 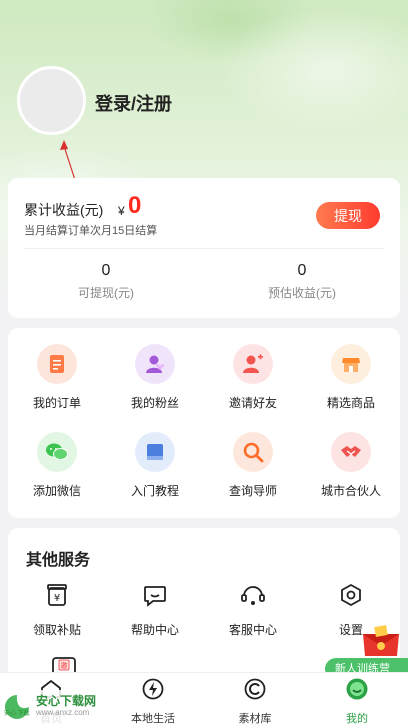 I want to click on grid-item-add-wechat: 添加微信, so click(x=57, y=465).